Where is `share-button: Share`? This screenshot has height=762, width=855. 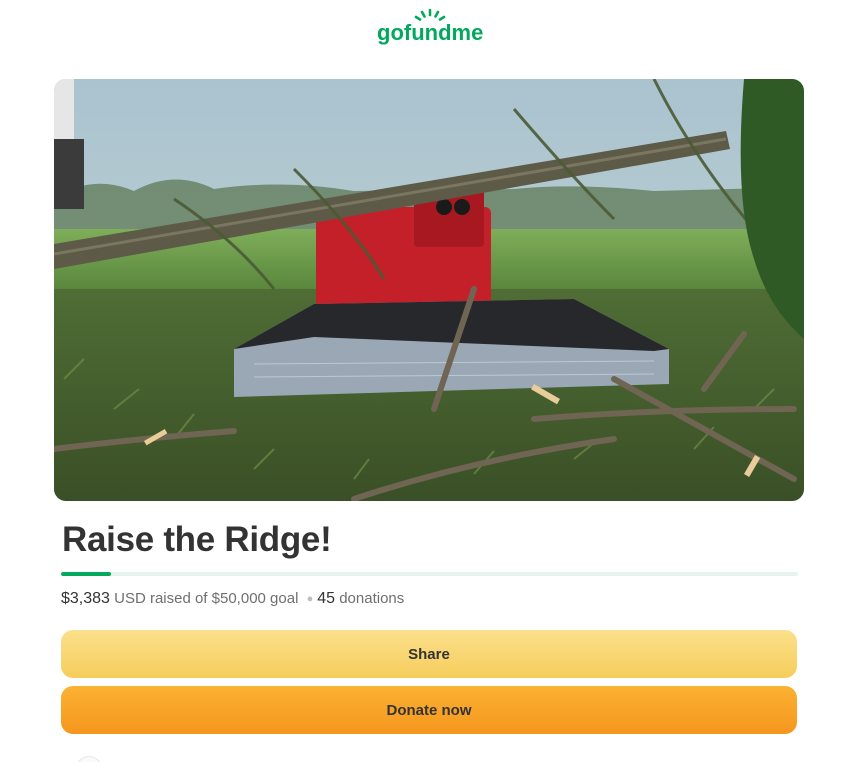
share-button: Share is located at coordinates (429, 654).